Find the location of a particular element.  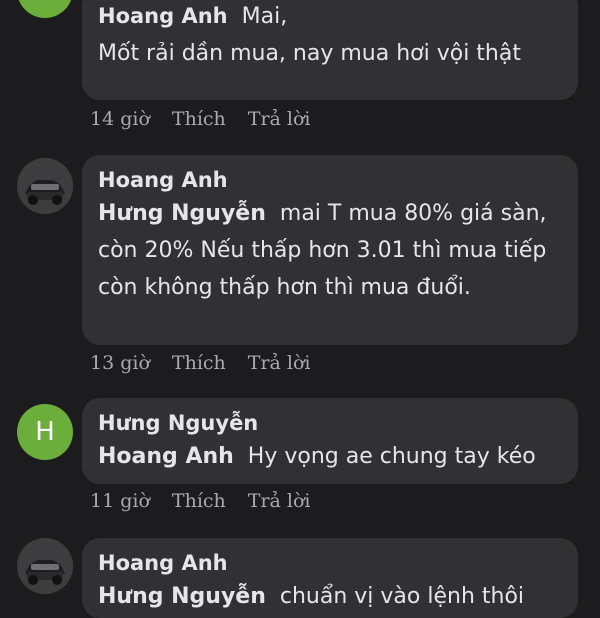

comment-mention: Mai, is located at coordinates (265, 16).